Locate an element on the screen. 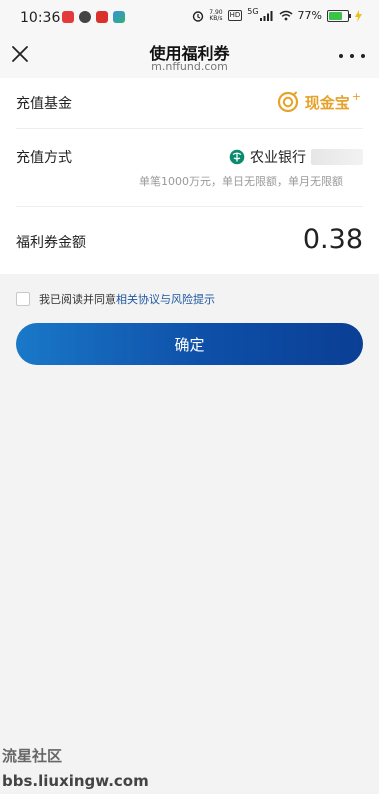 This screenshot has width=379, height=794. confirm-button: 确定 is located at coordinates (189, 344).